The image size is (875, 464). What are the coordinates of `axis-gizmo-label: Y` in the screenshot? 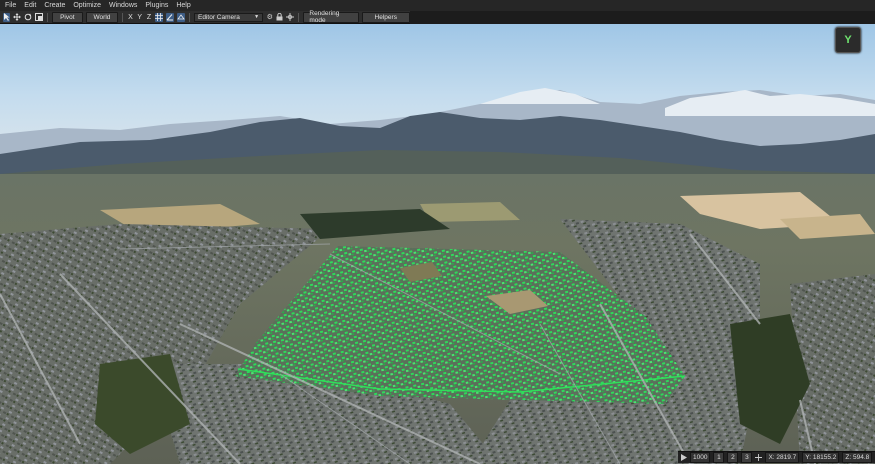 It's located at (848, 40).